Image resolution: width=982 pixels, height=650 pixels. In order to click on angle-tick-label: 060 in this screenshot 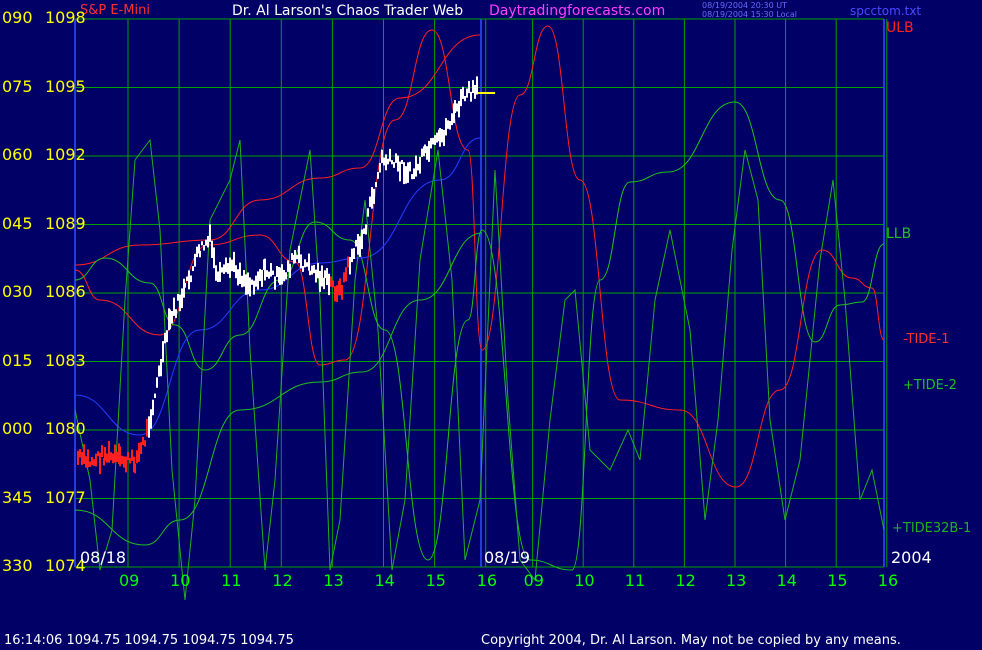, I will do `click(17, 154)`.